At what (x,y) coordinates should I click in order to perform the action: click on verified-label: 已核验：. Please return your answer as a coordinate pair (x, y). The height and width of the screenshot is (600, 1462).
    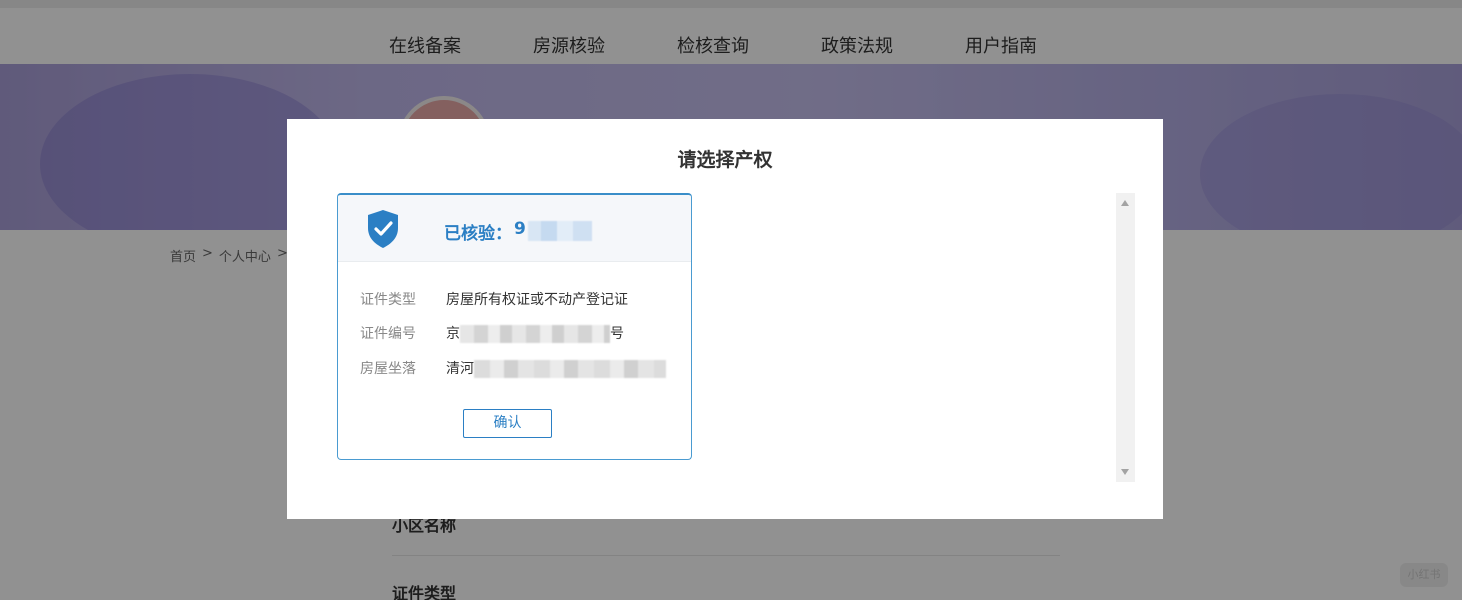
    Looking at the image, I should click on (478, 234).